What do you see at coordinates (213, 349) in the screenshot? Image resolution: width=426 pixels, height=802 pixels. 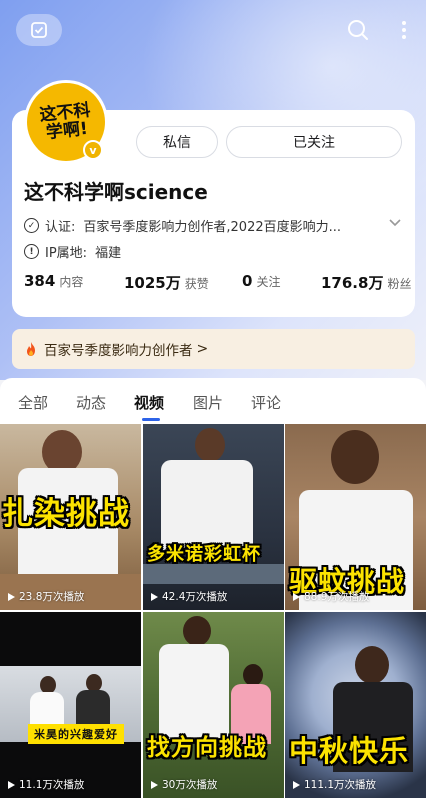 I see `creator-banner: 百家号季度影响力创作者 >` at bounding box center [213, 349].